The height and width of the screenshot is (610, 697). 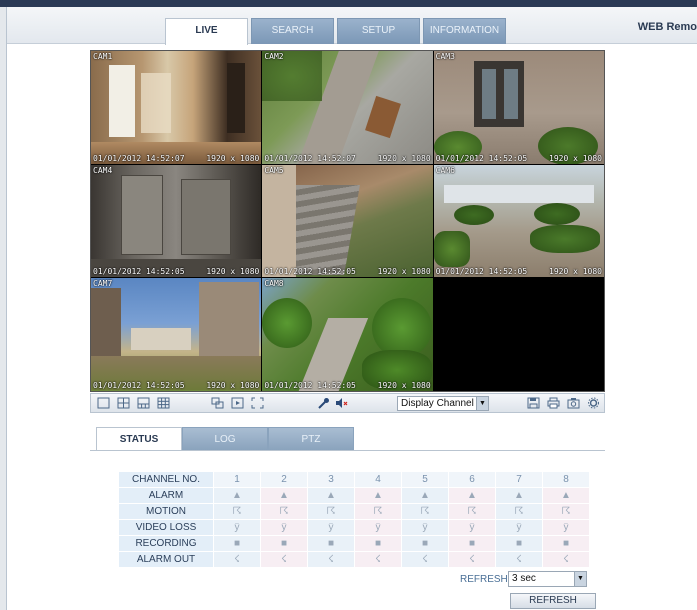 I want to click on camera-label: CAM7, so click(x=103, y=284).